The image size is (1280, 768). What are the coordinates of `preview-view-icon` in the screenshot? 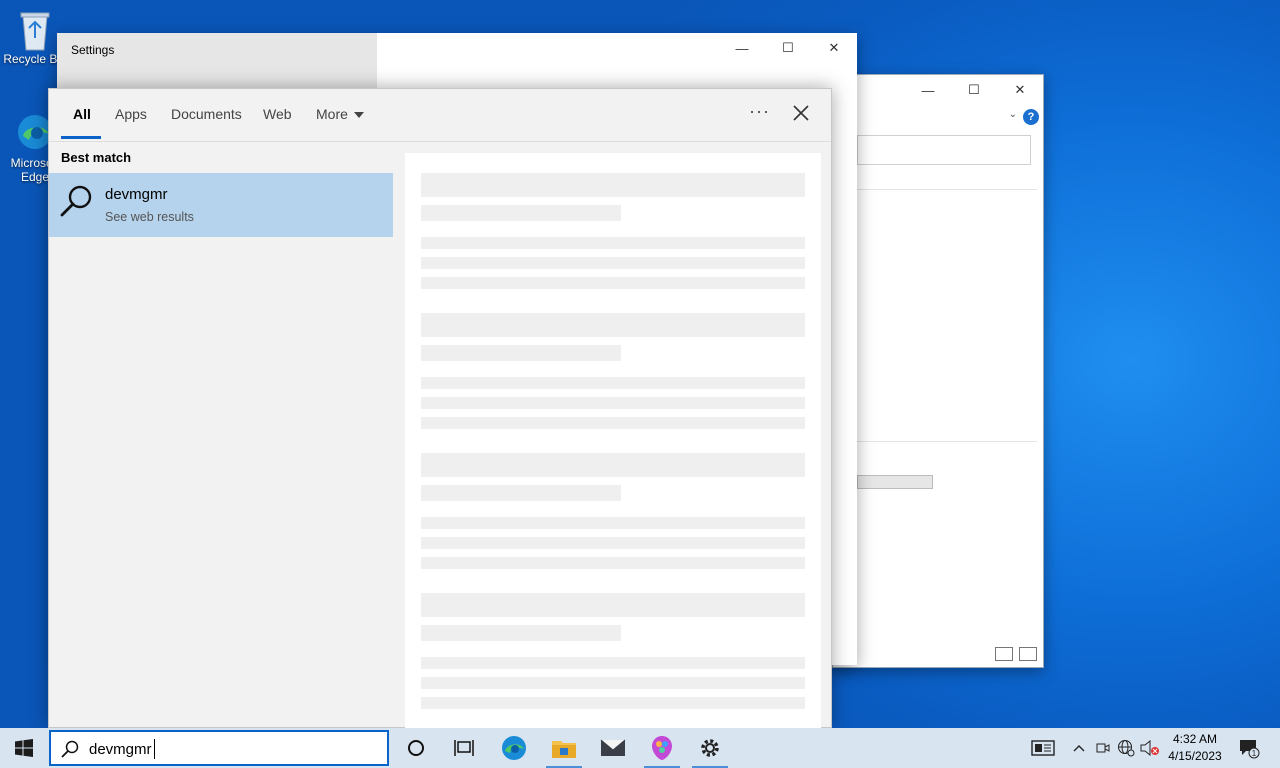 It's located at (1028, 654).